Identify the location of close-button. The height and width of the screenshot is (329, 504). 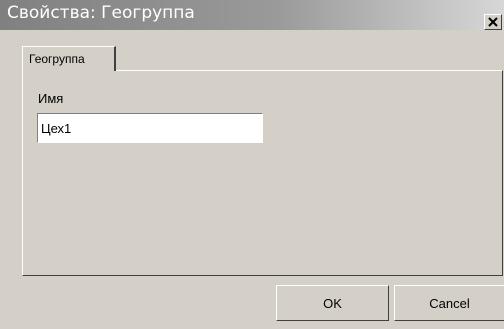
(493, 22).